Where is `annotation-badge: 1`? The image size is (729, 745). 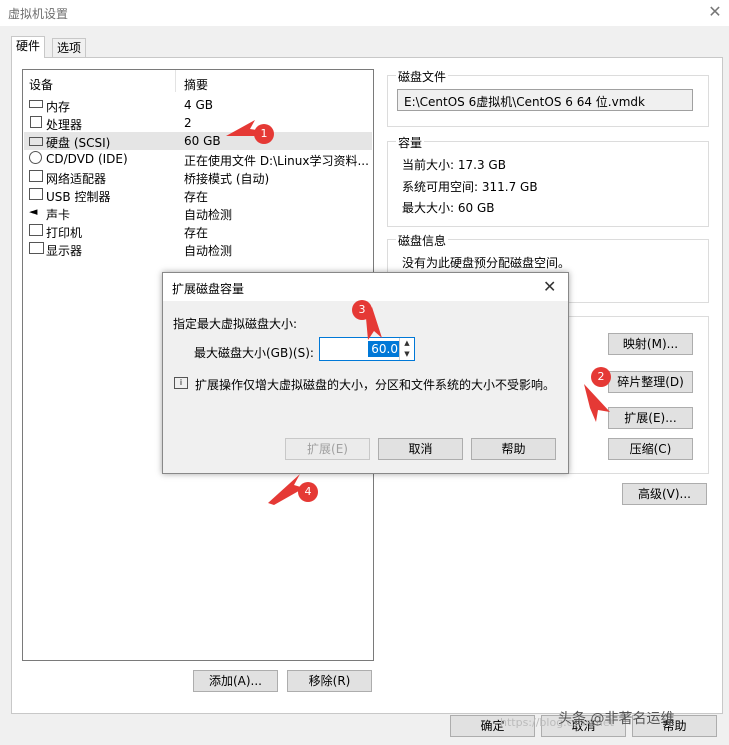 annotation-badge: 1 is located at coordinates (264, 134).